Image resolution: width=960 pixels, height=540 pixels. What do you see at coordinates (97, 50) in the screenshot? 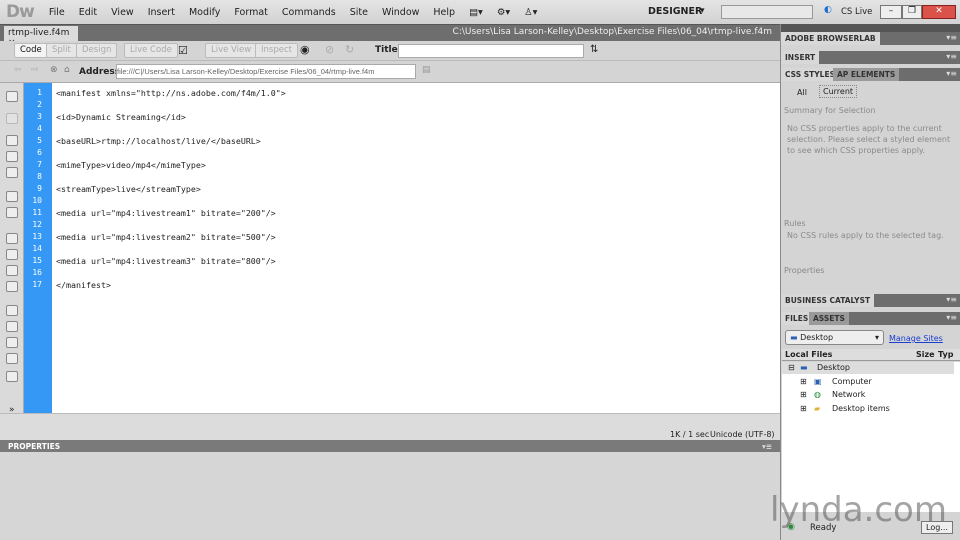
I see `design-view-button: Design` at bounding box center [97, 50].